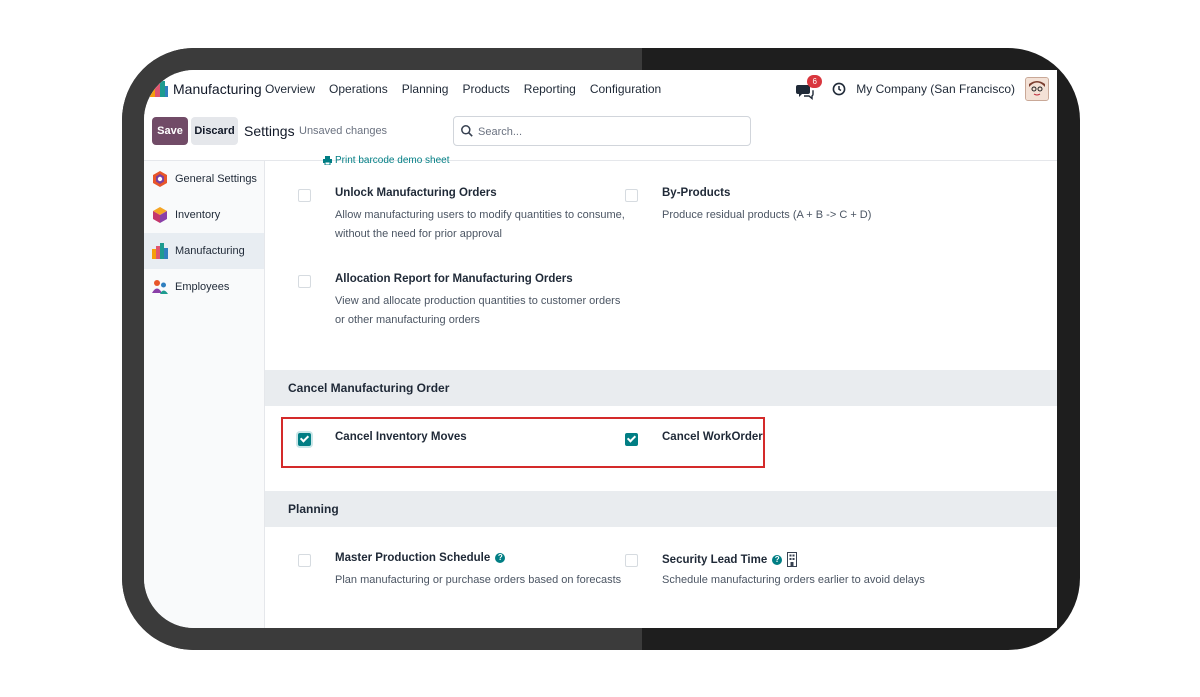 This screenshot has height=697, width=1200. I want to click on menu-overview: Overview, so click(290, 89).